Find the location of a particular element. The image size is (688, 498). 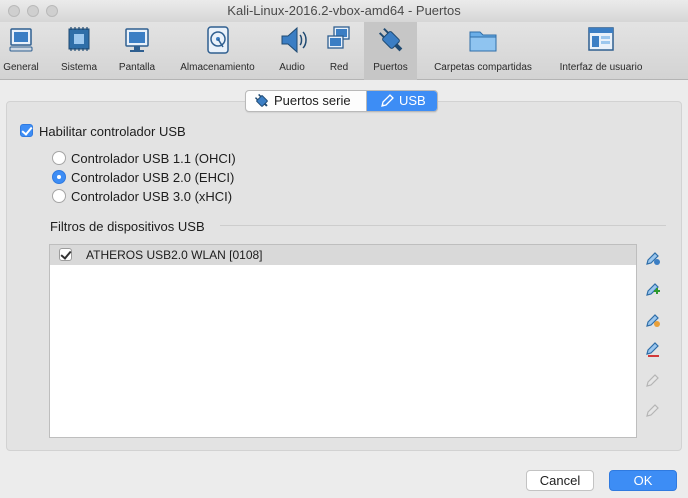

toolbar-item-almacenamiento: Almacenamiento is located at coordinates (217, 51).